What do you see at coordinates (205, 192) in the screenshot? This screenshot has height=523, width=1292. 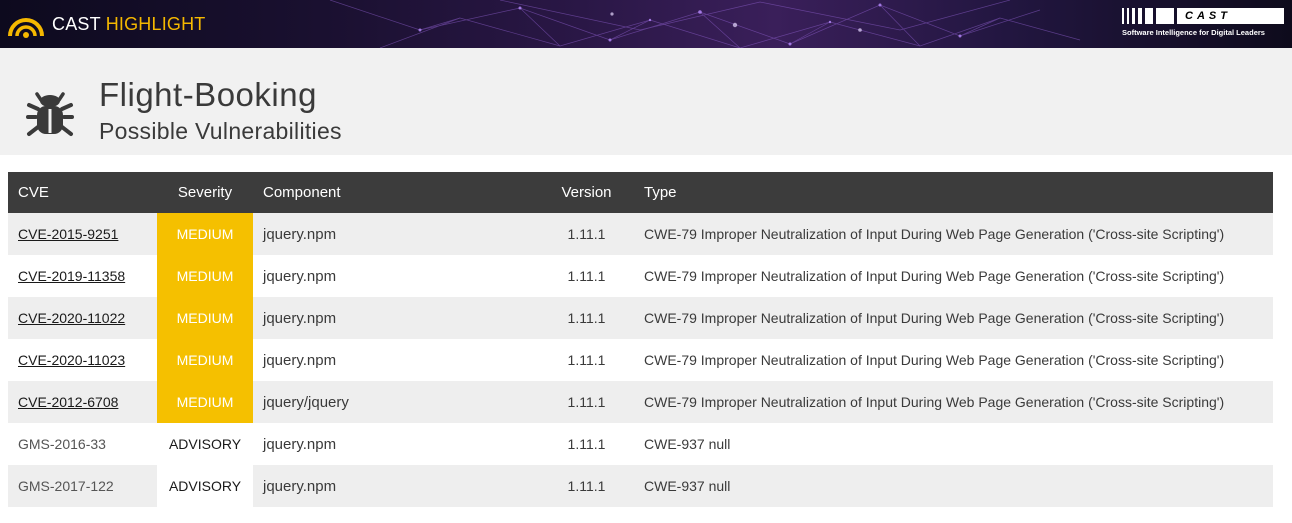 I see `column-header-severity: Severity` at bounding box center [205, 192].